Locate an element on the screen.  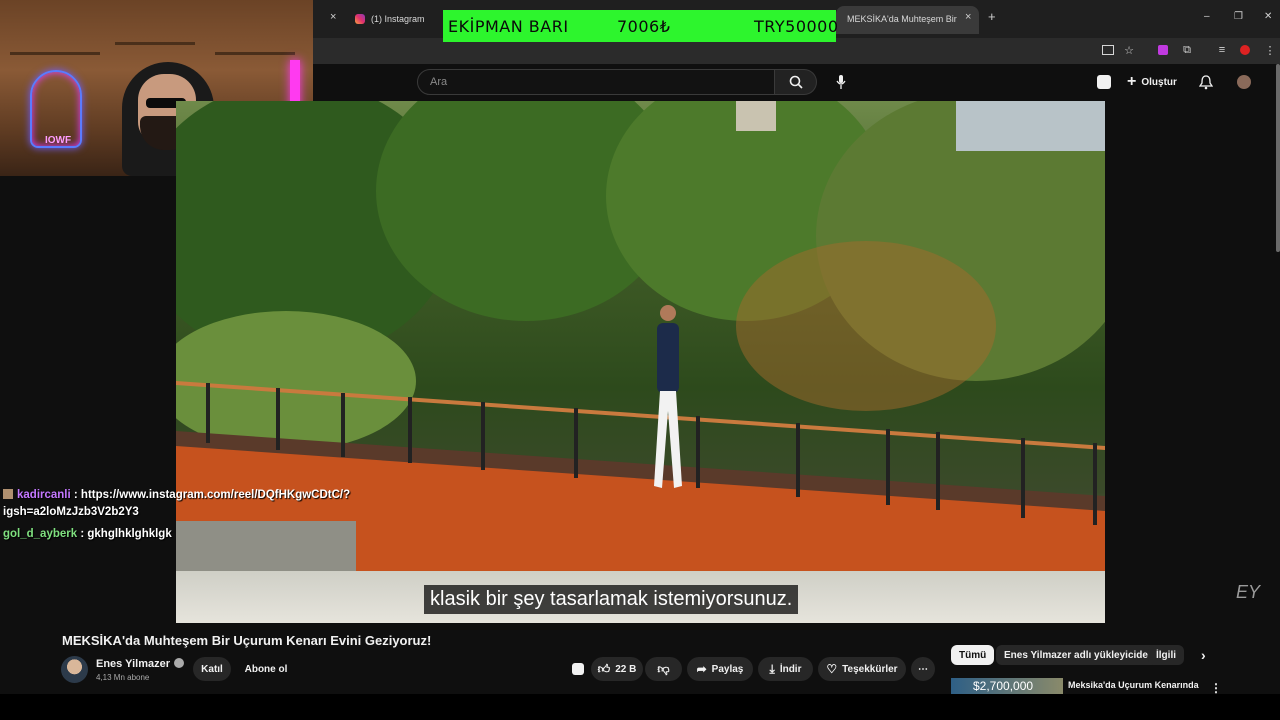
new-tab-button: + is located at coordinates (992, 16).